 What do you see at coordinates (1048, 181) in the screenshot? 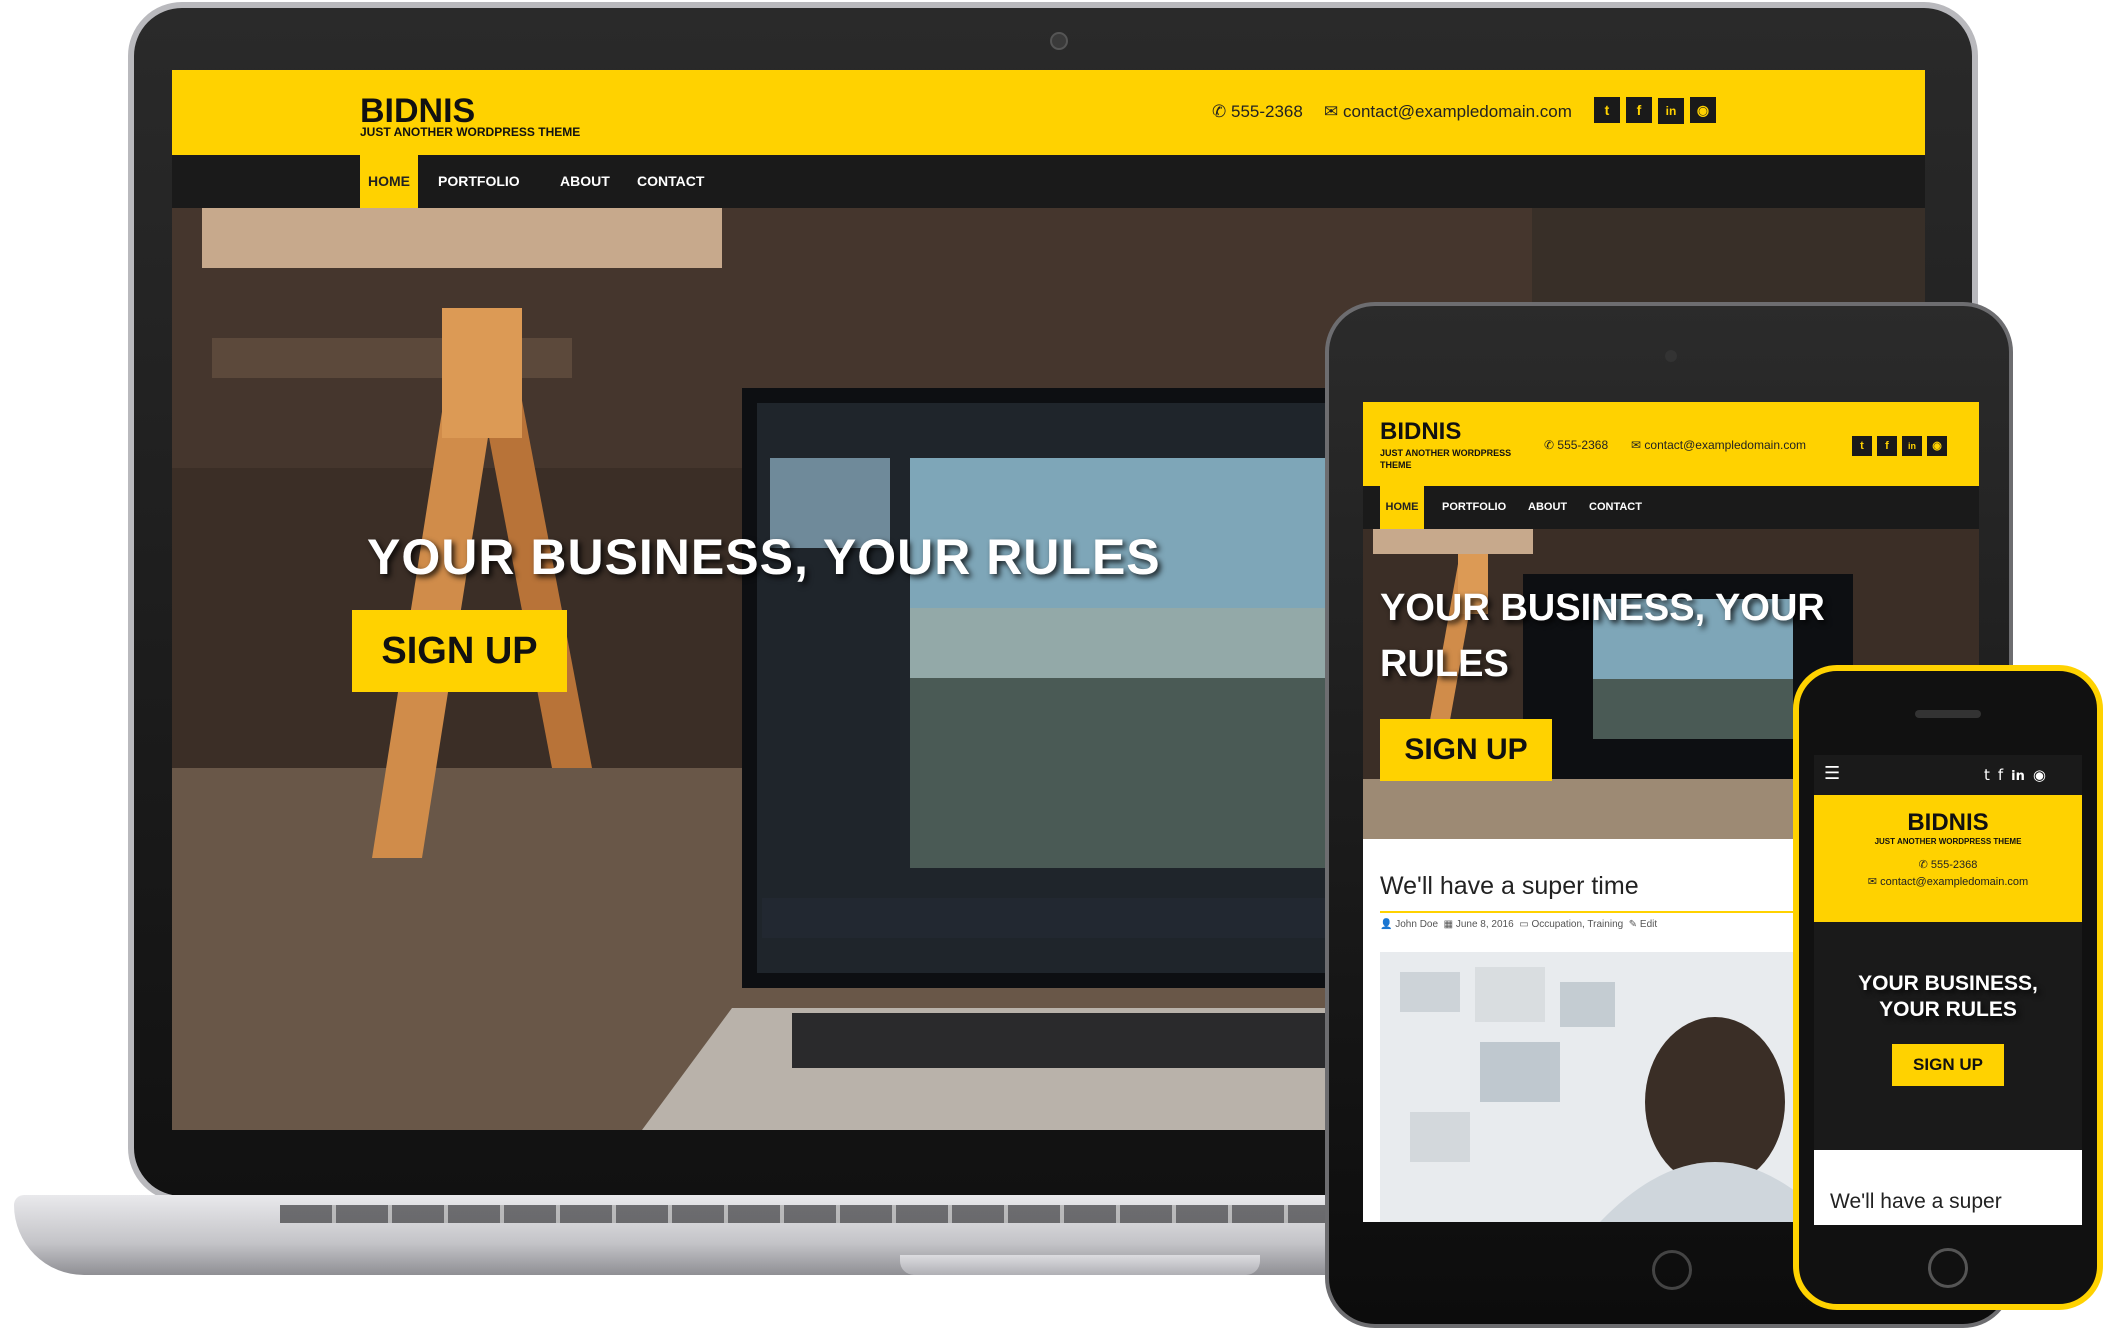
I see `main-nav: HOME PORTFOLIO ABOUT CONTACT` at bounding box center [1048, 181].